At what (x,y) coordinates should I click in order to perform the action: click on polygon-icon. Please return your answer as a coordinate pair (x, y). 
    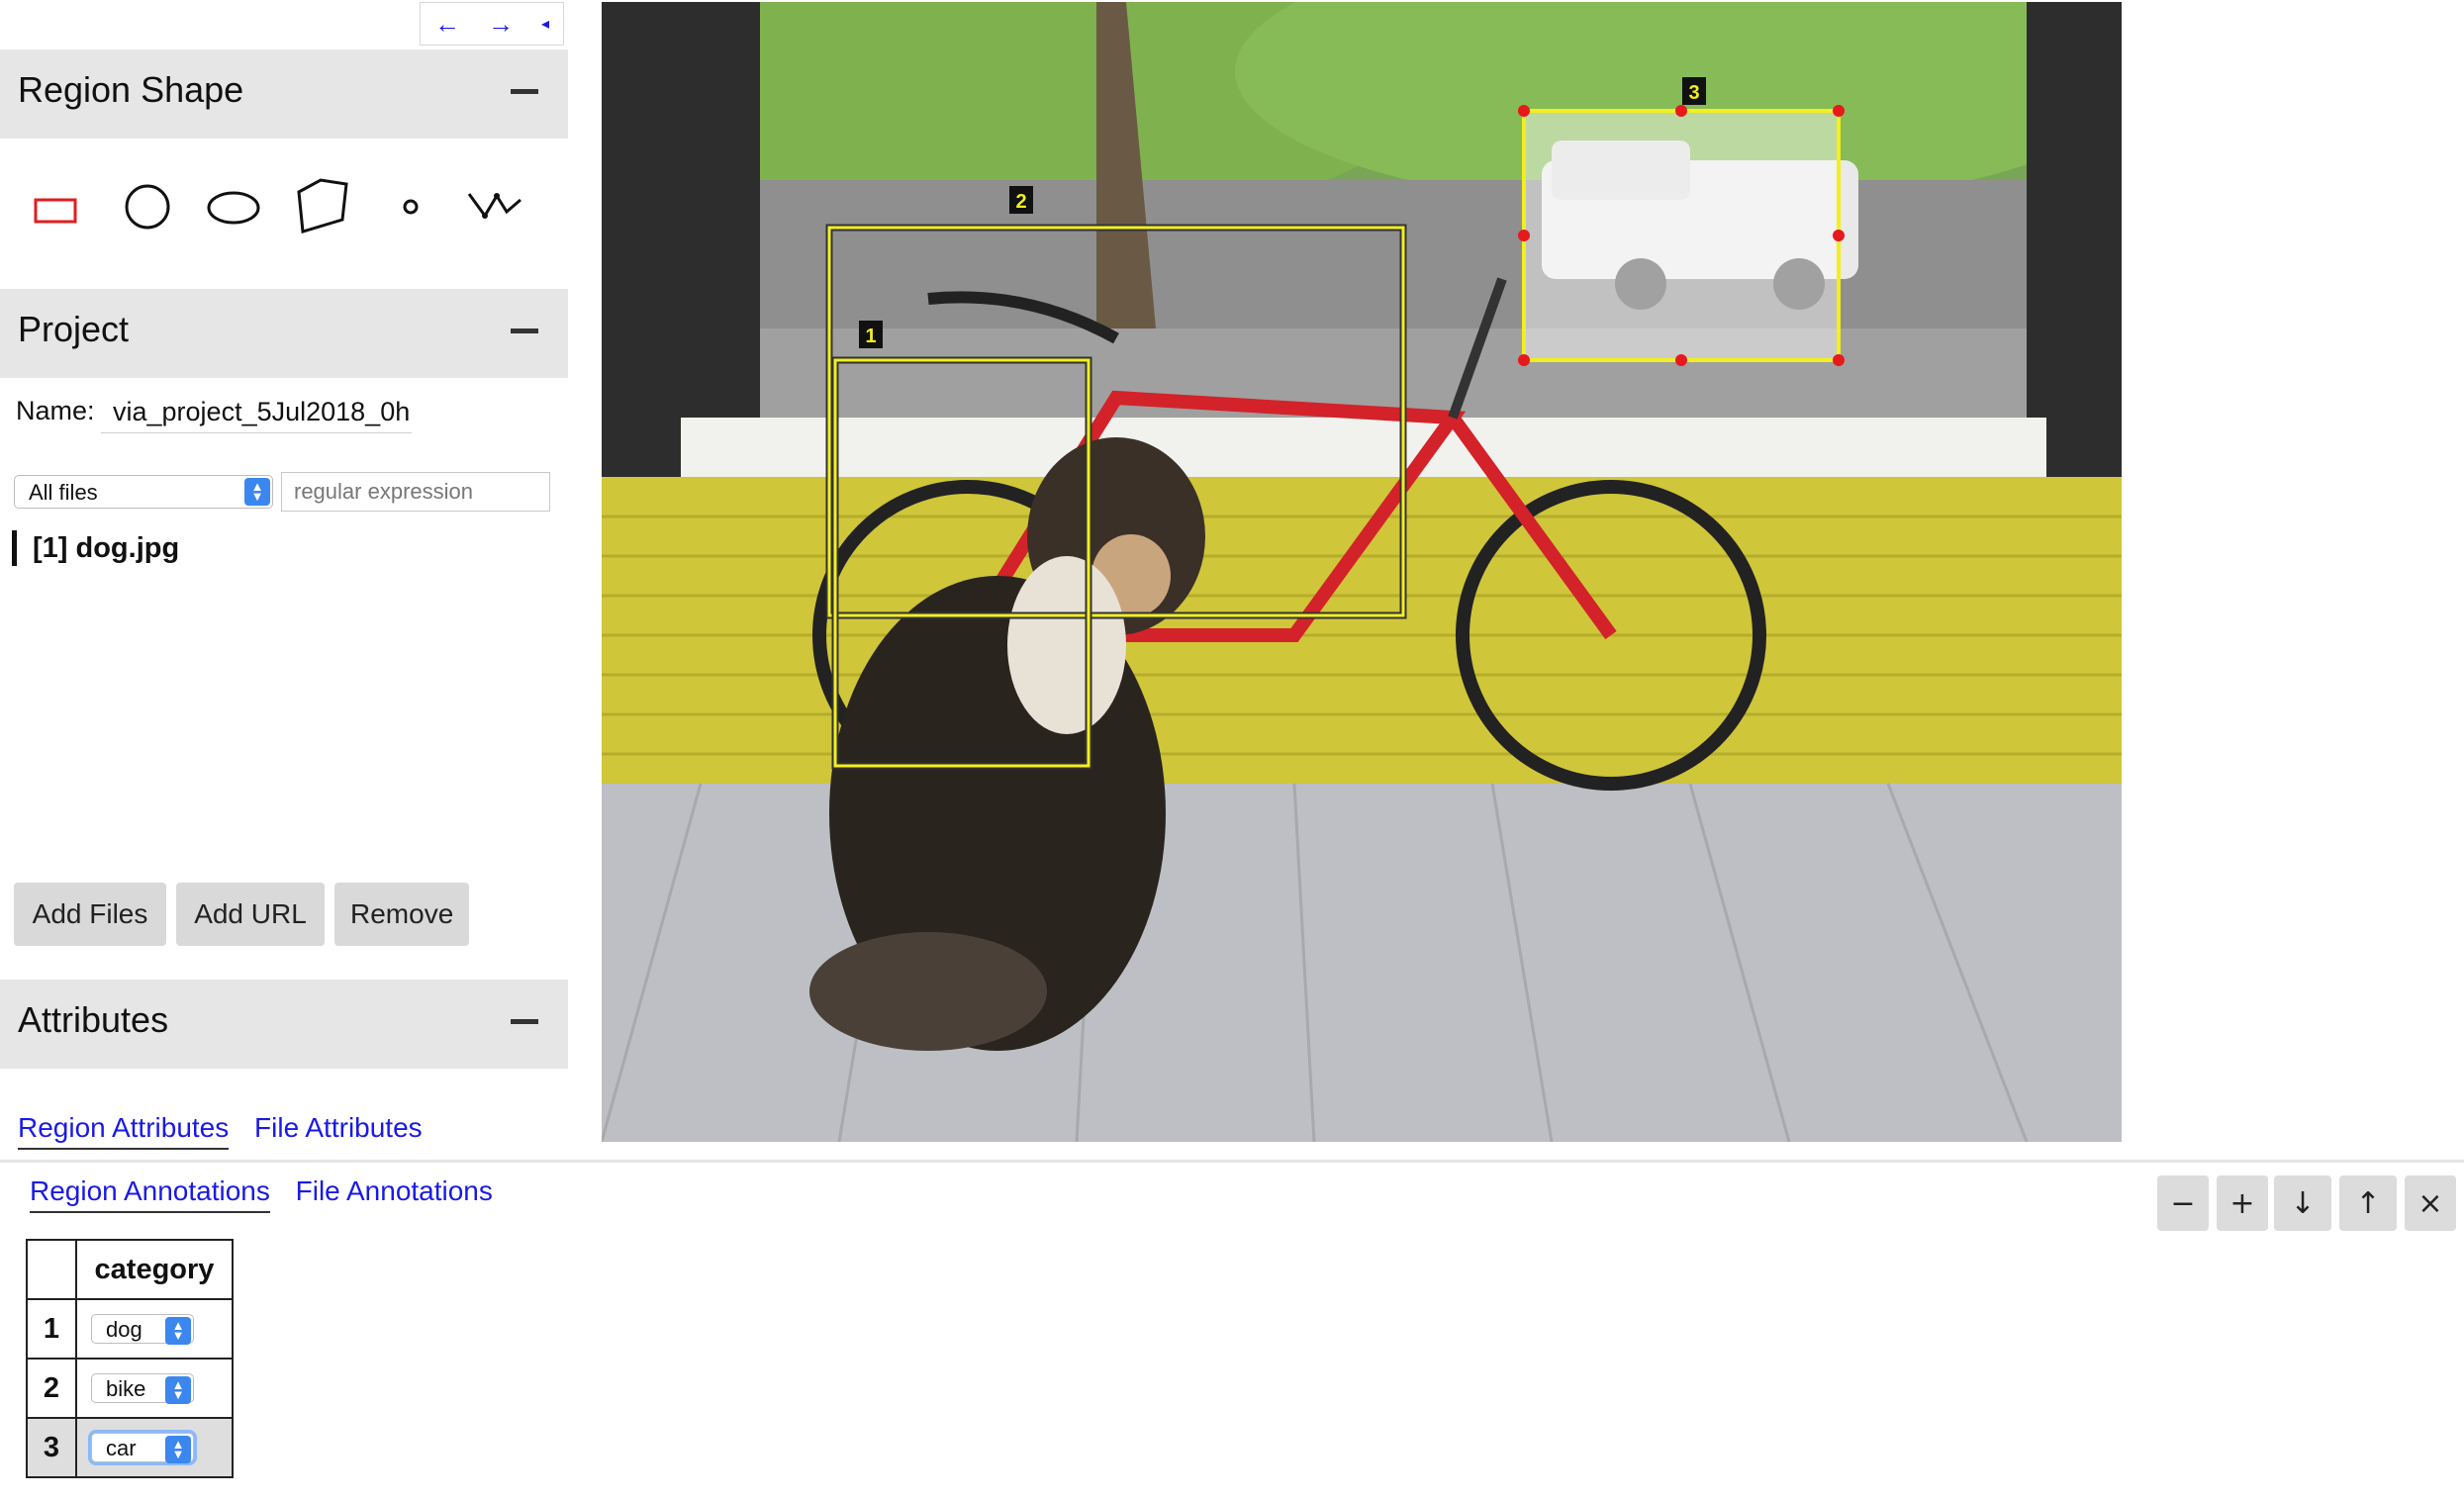
    Looking at the image, I should click on (321, 204).